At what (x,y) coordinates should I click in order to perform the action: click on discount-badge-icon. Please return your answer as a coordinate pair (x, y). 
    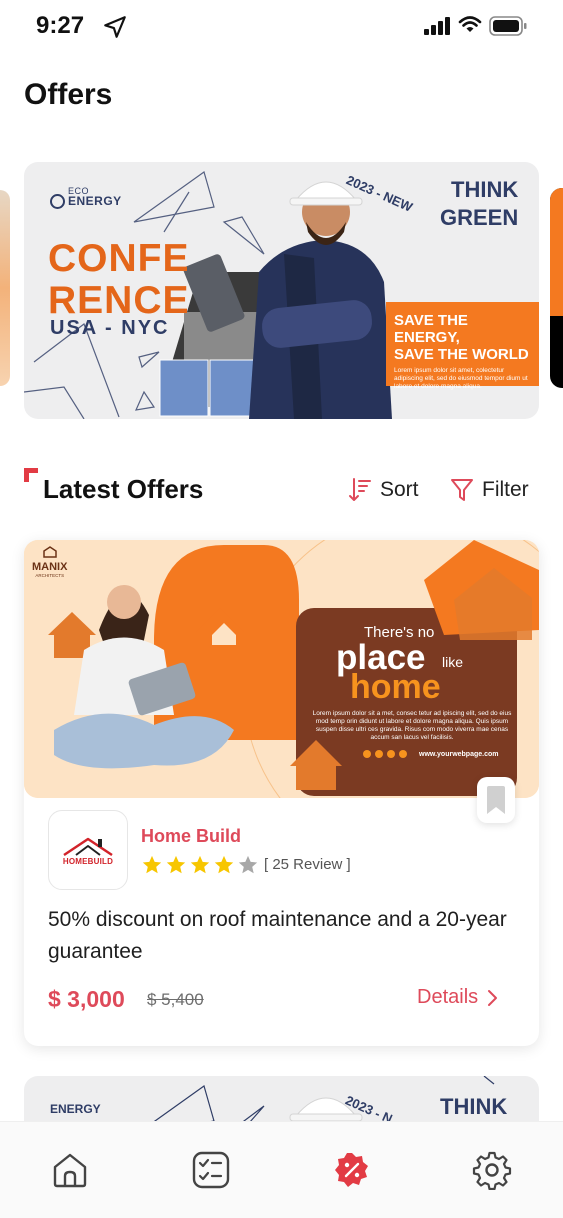
    Looking at the image, I should click on (351, 1170).